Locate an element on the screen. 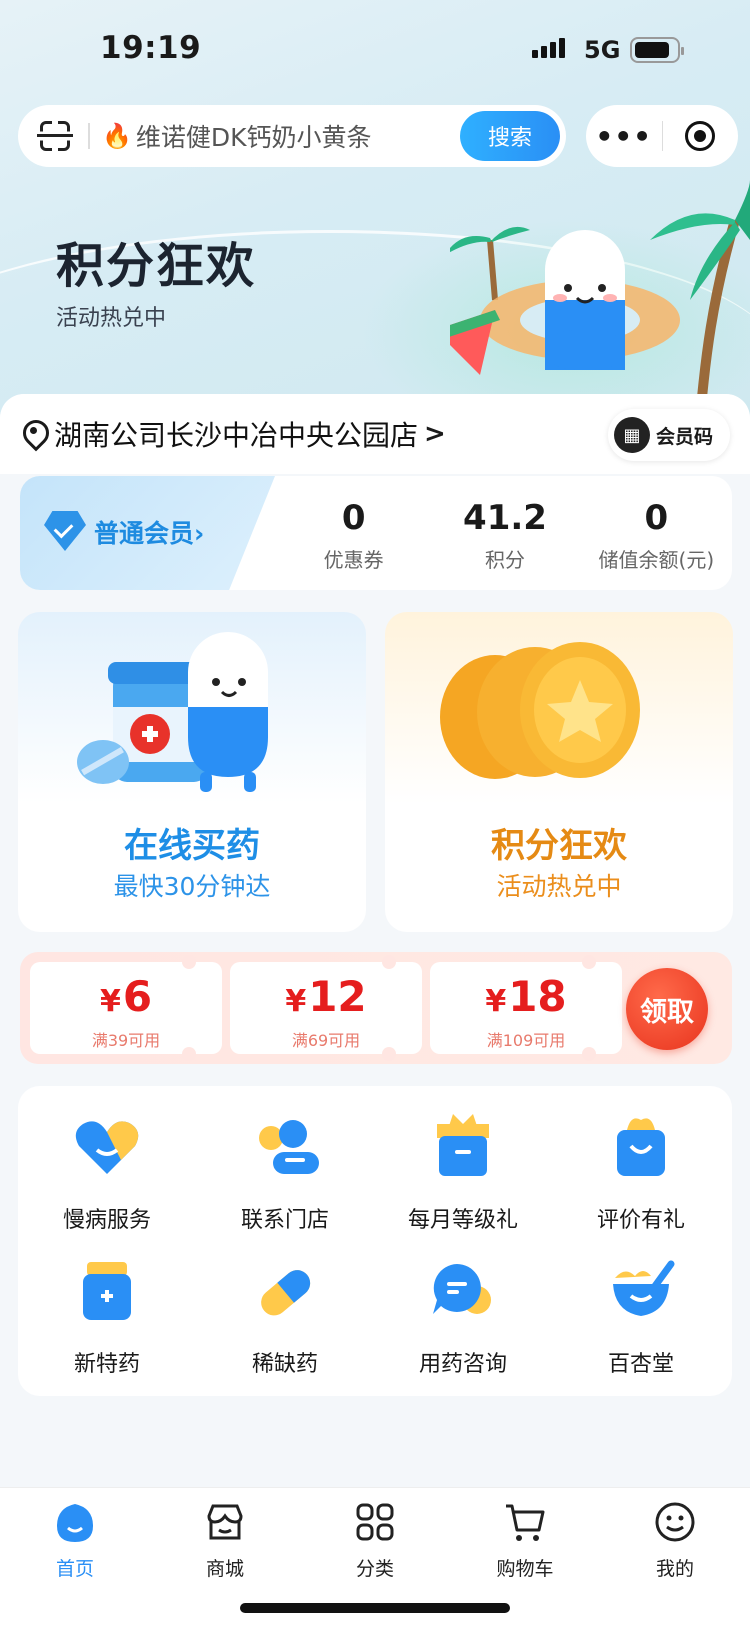 This screenshot has width=750, height=1627. miniprogram-capsule: ••• is located at coordinates (662, 136).